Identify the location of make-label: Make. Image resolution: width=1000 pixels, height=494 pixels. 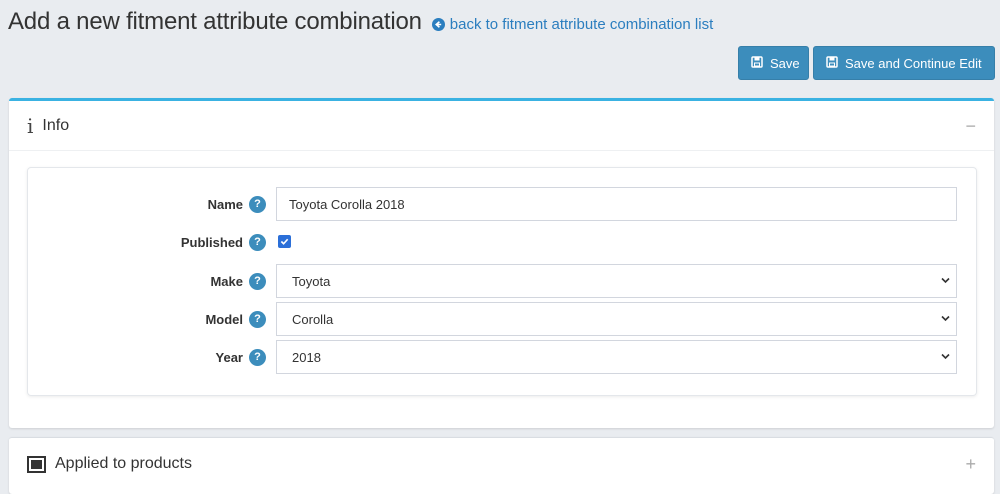
(226, 281).